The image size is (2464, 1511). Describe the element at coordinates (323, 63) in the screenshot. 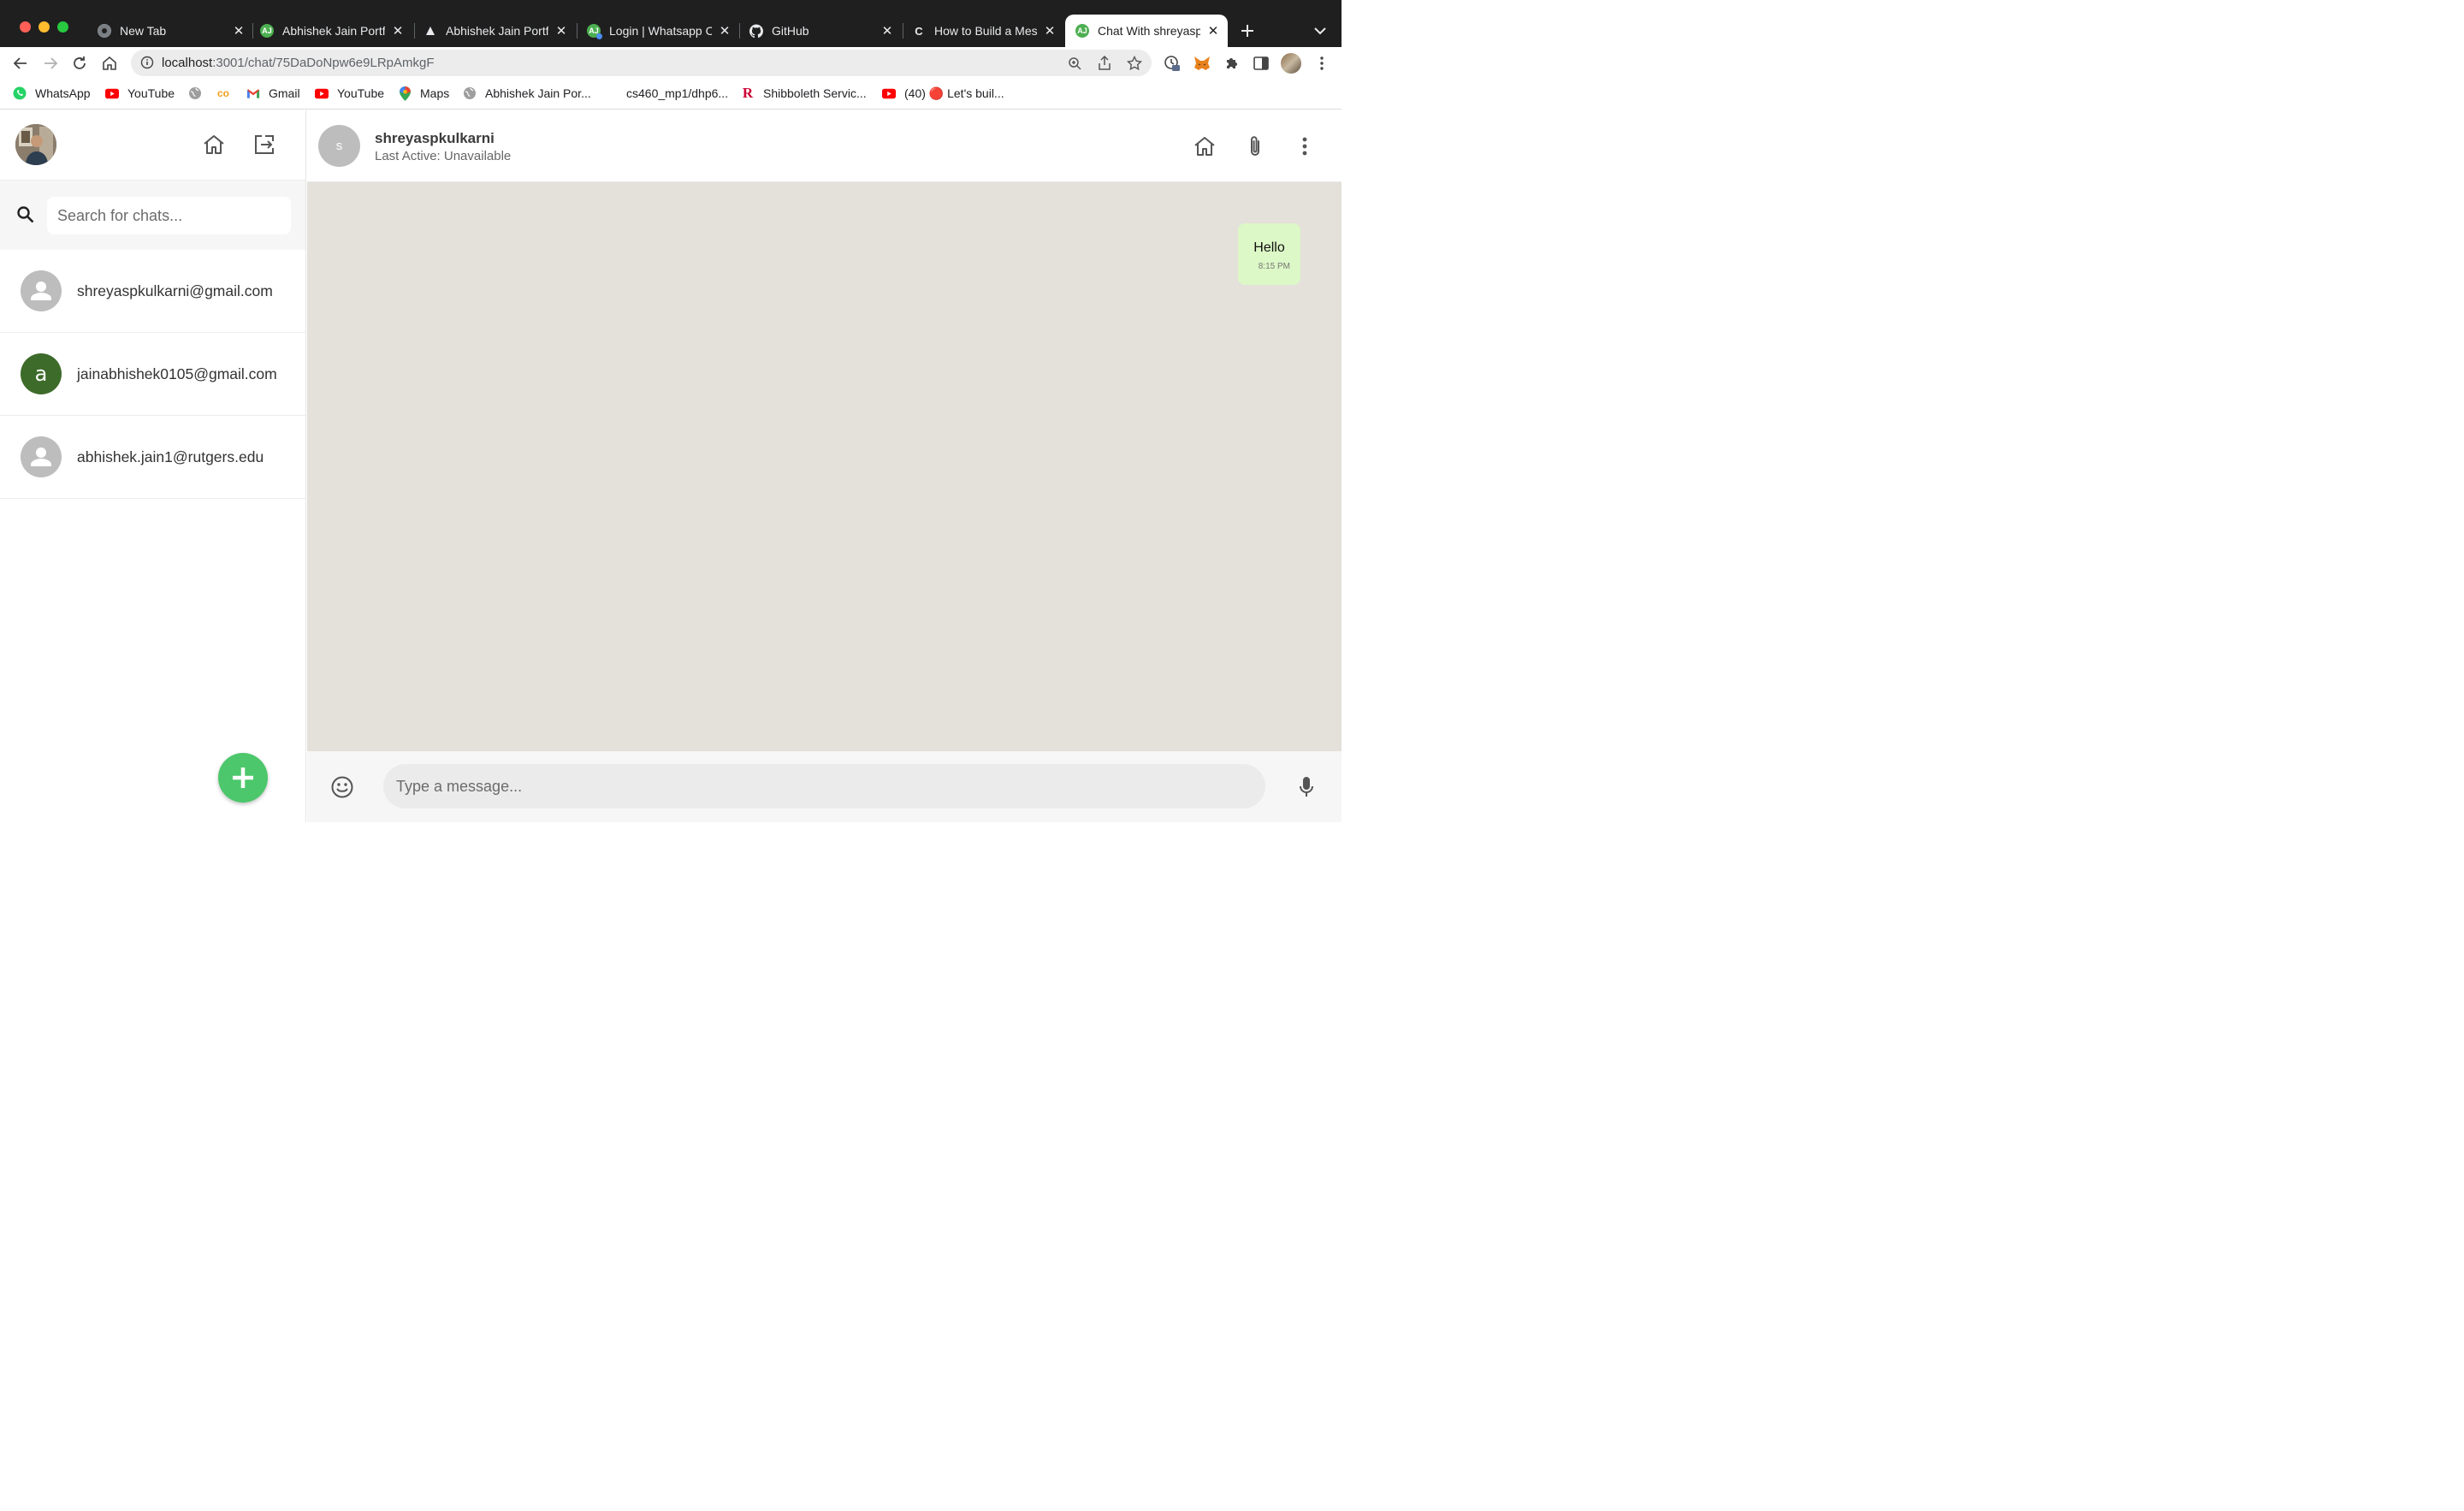

I see `url-path: :3001/chat/75DaDoNpw6e9LRpAmkgF` at that location.